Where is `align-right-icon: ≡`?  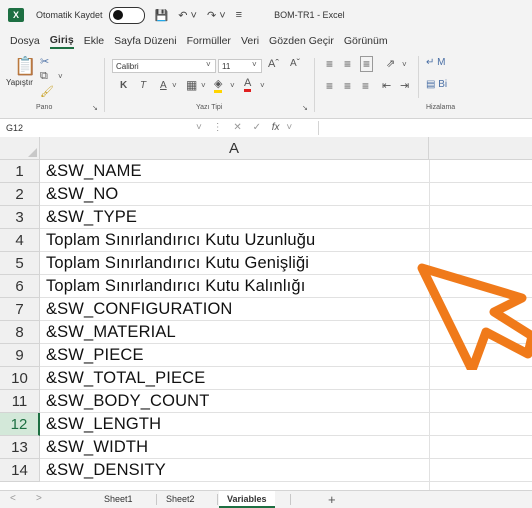
align-right-icon: ≡ is located at coordinates (365, 86).